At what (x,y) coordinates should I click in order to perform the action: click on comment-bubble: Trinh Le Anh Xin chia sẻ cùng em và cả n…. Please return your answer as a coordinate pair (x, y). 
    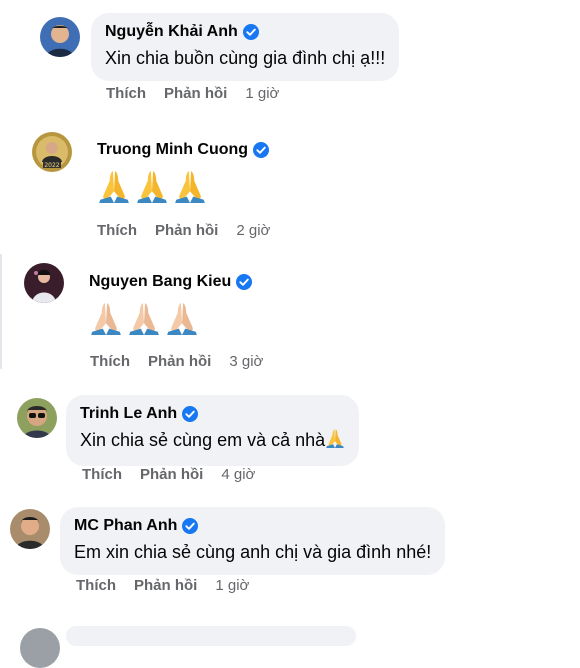
    Looking at the image, I should click on (213, 430).